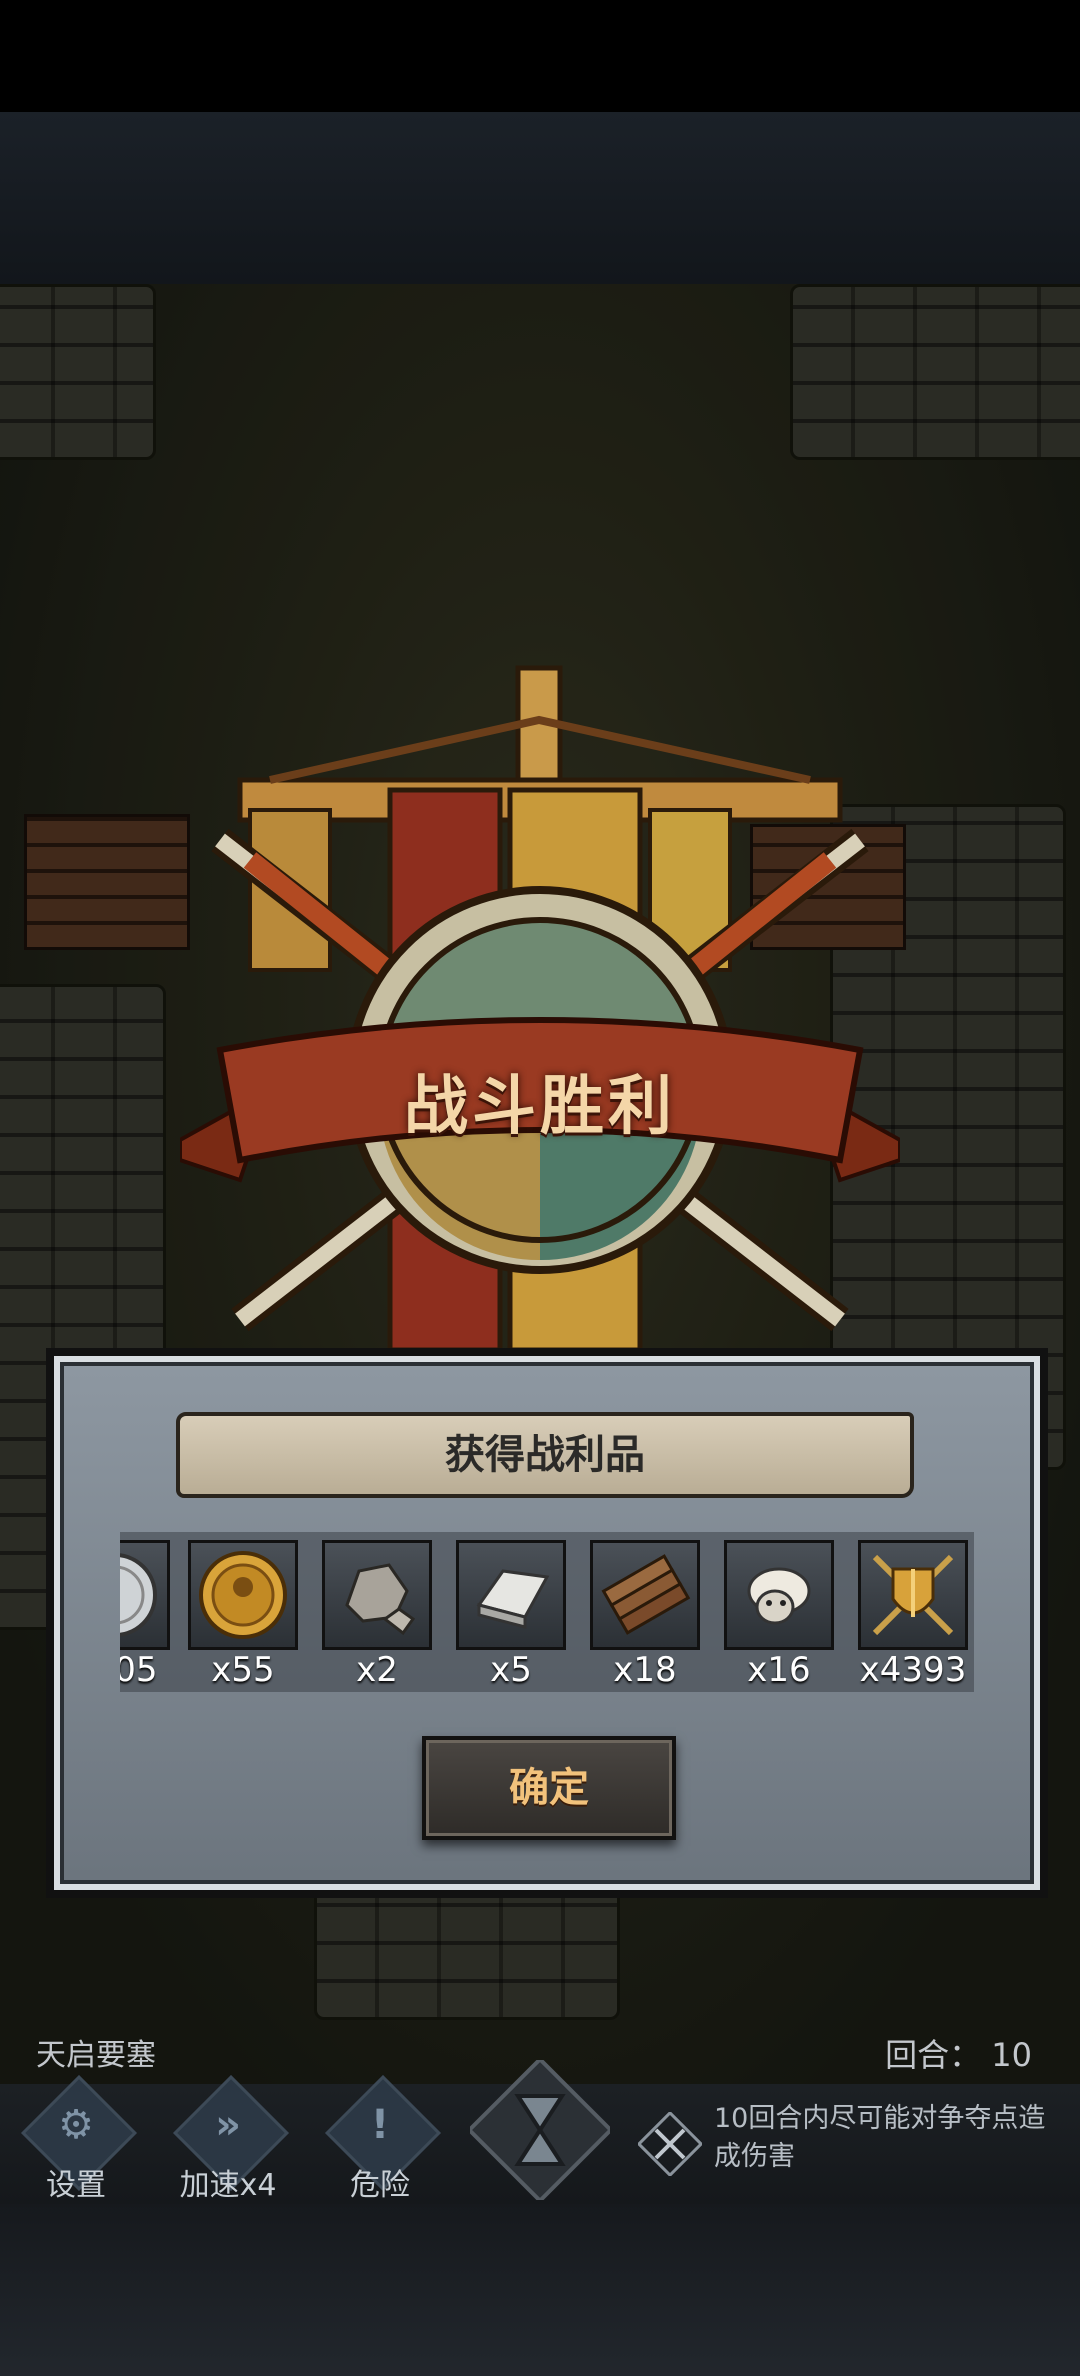 This screenshot has width=1080, height=2376. I want to click on iron-ingot-icon, so click(513, 1599).